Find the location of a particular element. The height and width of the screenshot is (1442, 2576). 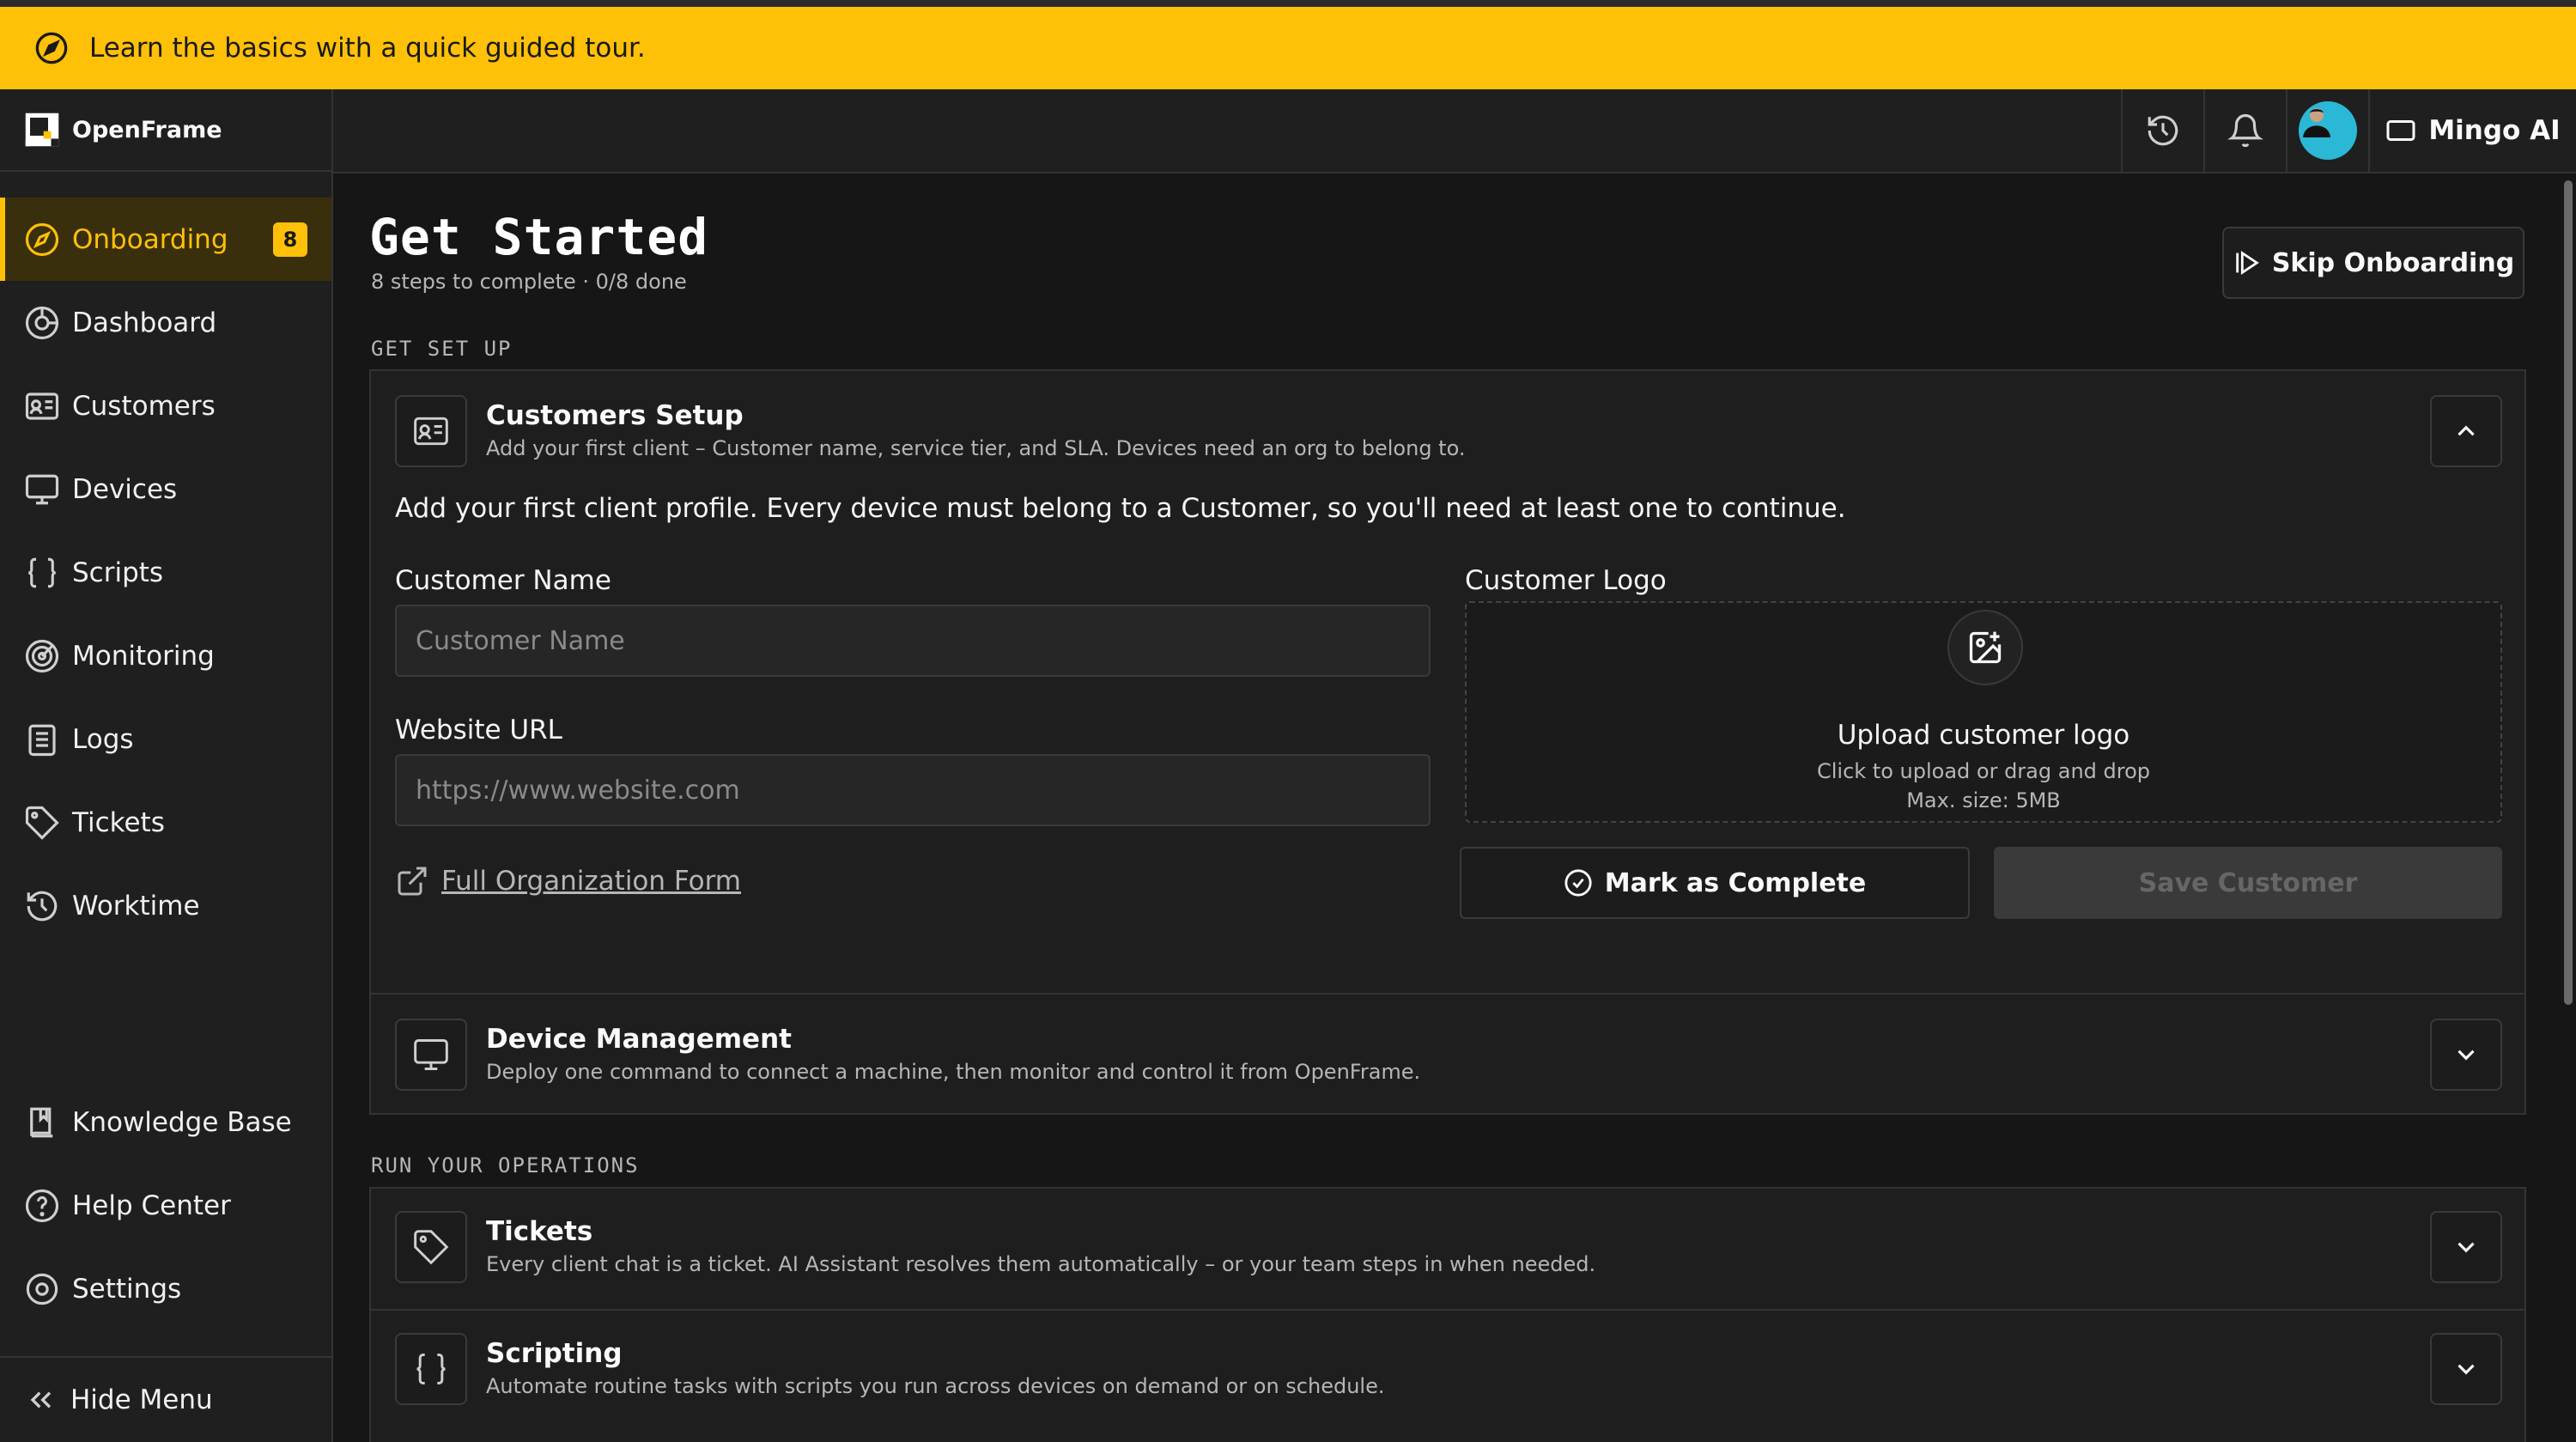

website-url-label: Website URL is located at coordinates (479, 730).